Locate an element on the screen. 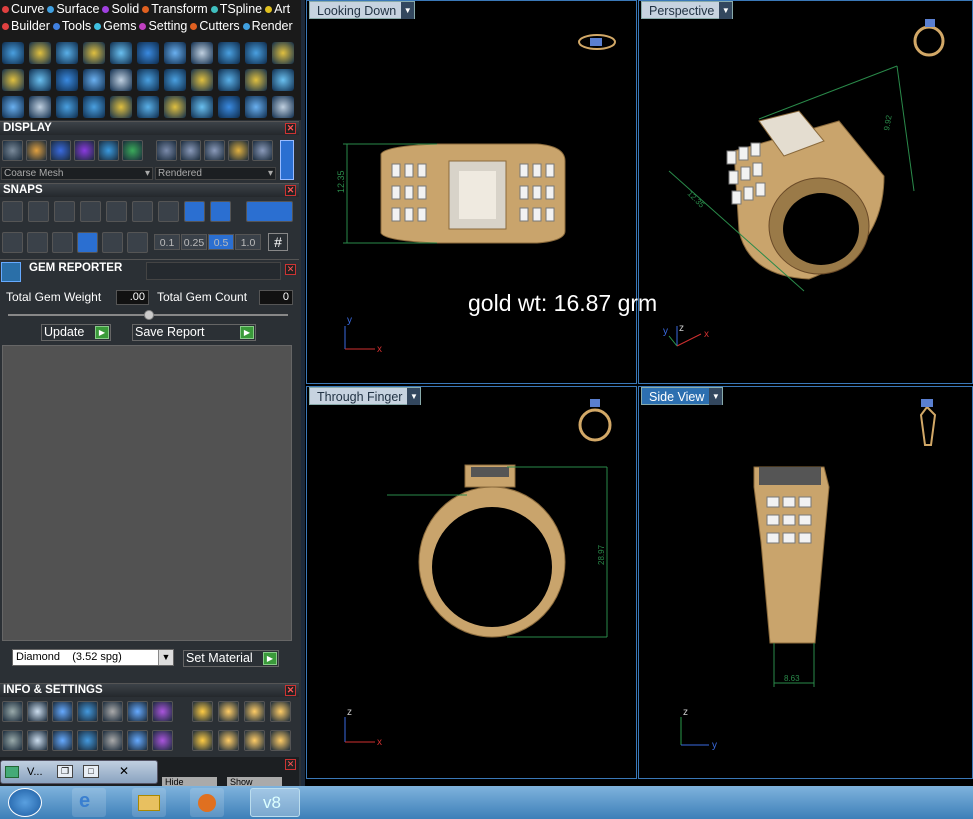  render-select: Rendered ▾ is located at coordinates (215, 173).